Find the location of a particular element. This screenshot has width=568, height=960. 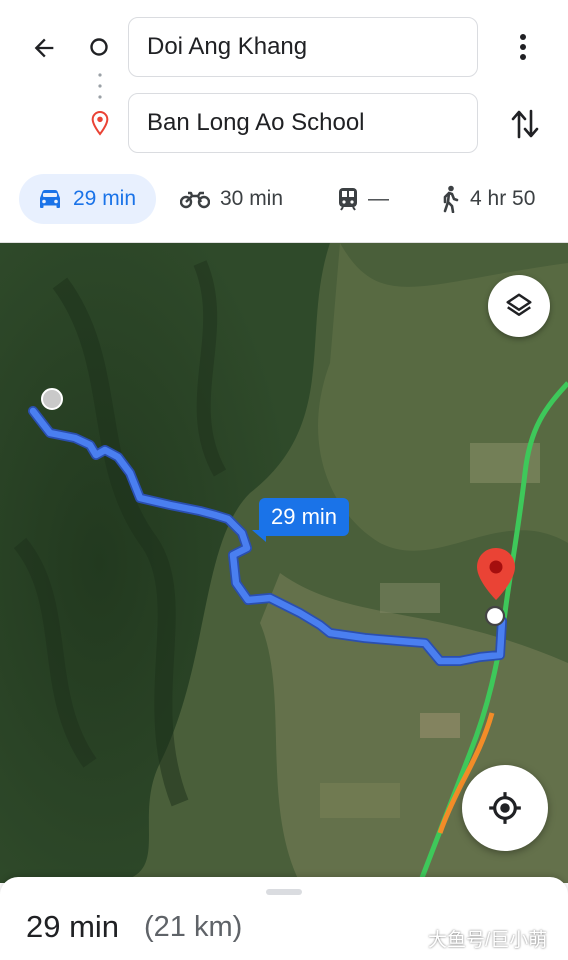

swap-directions-button is located at coordinates (525, 124).